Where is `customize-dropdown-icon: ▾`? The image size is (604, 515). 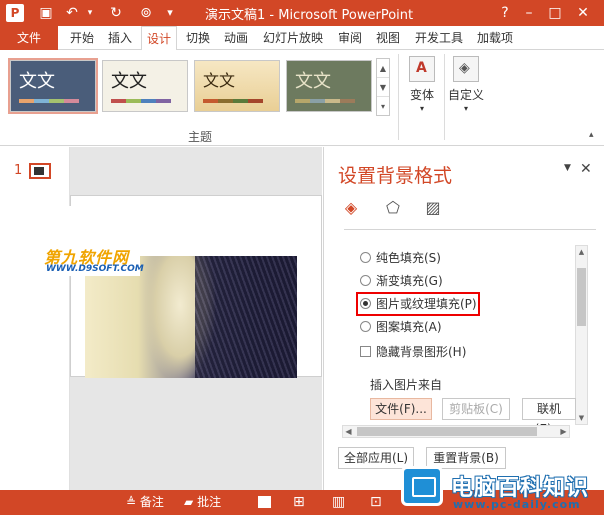 customize-dropdown-icon: ▾ is located at coordinates (465, 108).